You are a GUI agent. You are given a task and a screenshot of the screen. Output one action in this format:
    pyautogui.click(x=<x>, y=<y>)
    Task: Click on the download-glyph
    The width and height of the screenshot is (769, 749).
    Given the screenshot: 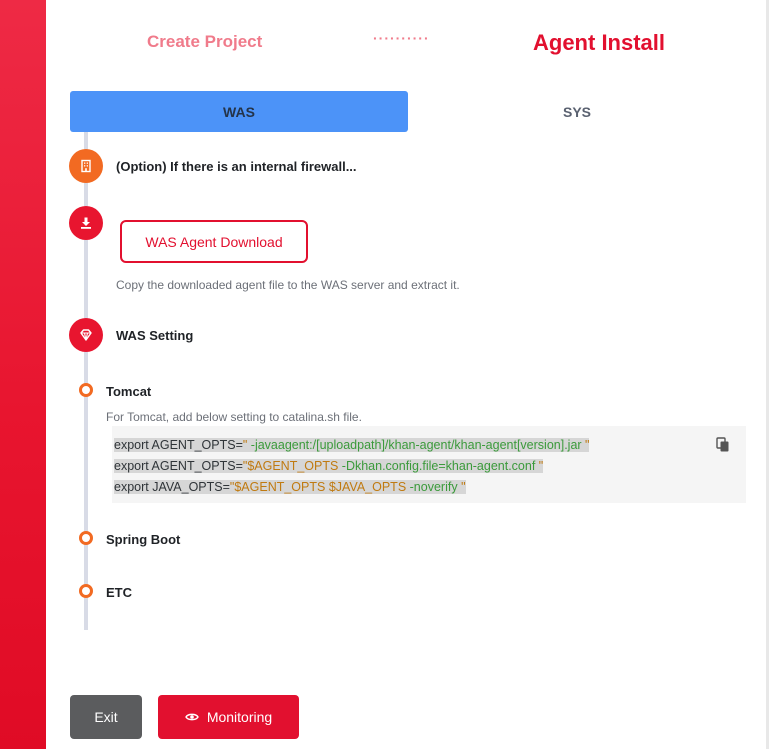 What is the action you would take?
    pyautogui.click(x=86, y=223)
    